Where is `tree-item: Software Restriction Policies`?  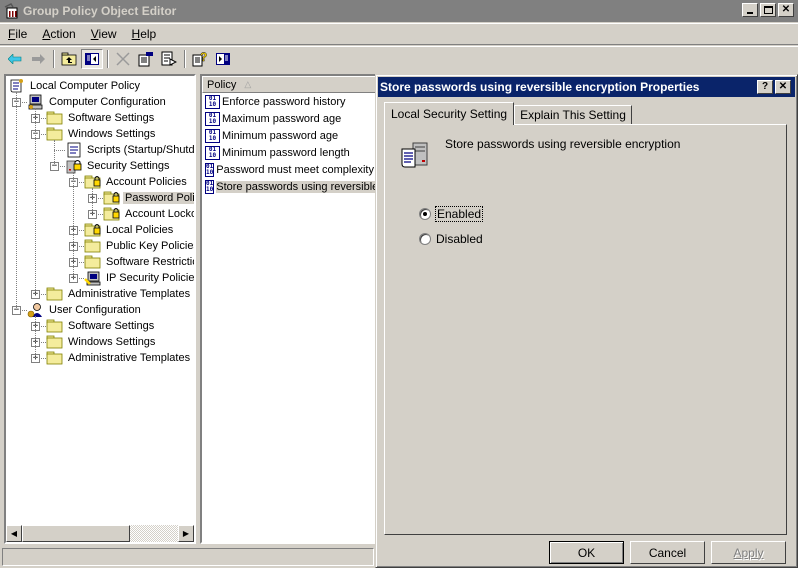 tree-item: Software Restriction Policies is located at coordinates (139, 262).